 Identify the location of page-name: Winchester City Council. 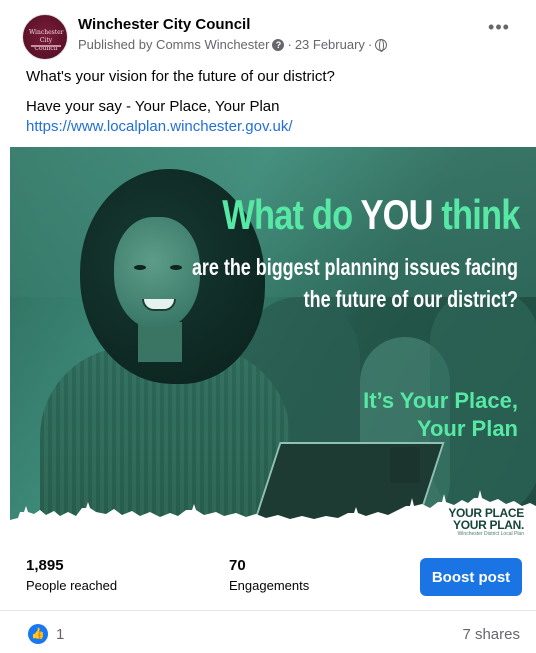
(164, 24).